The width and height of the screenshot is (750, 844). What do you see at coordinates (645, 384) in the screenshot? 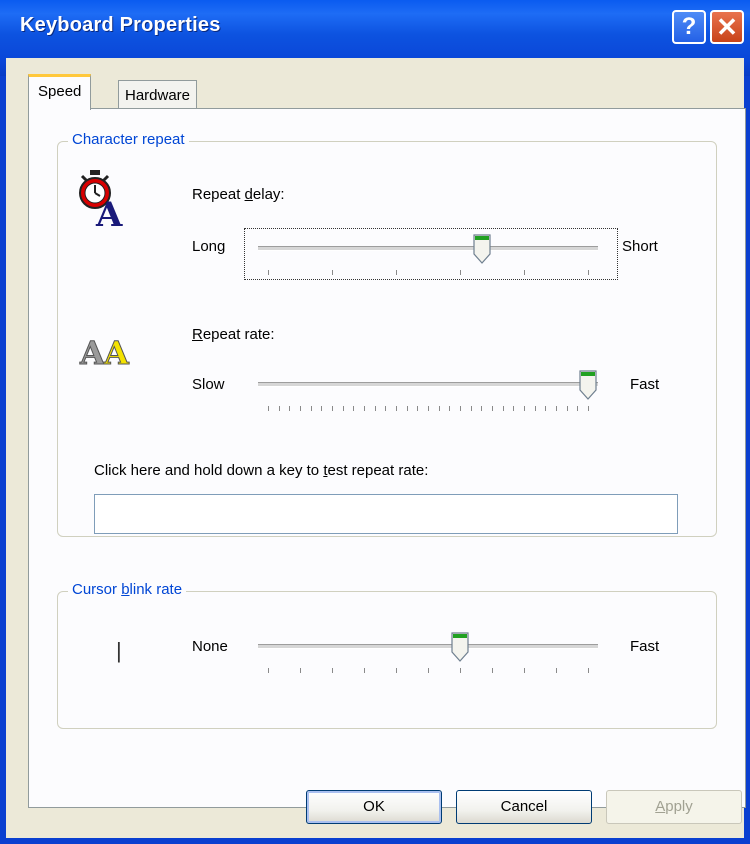
I see `repeat-rate-max-label: Fast` at bounding box center [645, 384].